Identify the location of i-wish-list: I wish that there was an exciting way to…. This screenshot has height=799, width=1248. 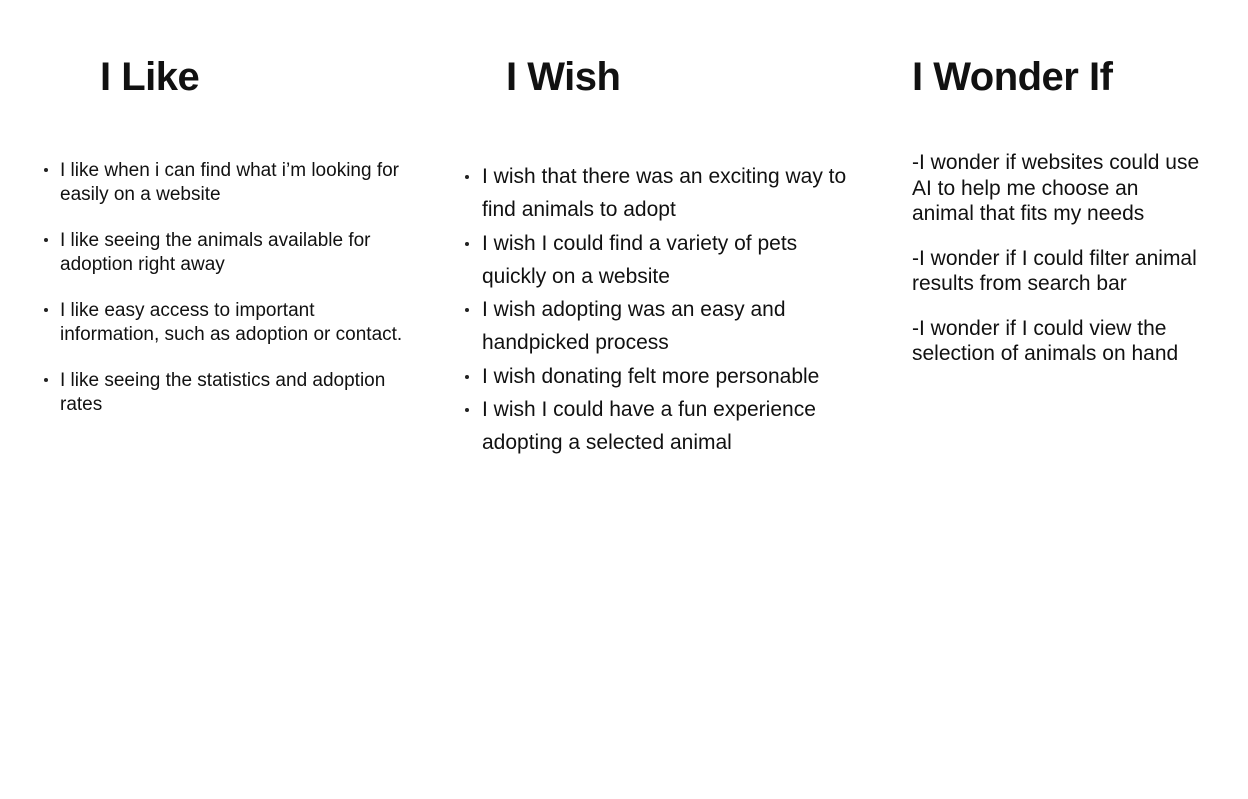
(658, 310).